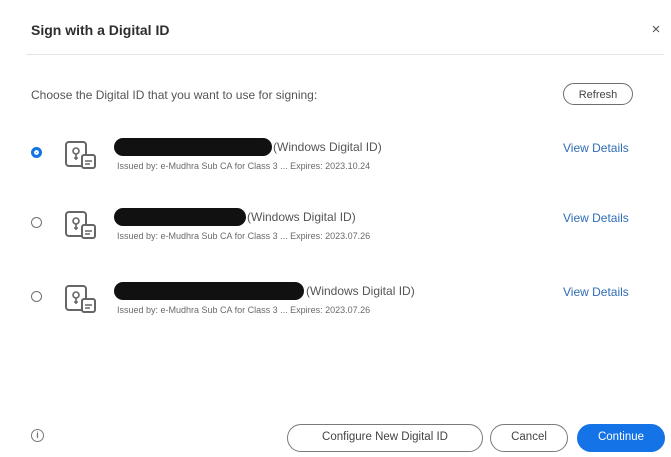 The width and height of the screenshot is (671, 457). Describe the element at coordinates (100, 30) in the screenshot. I see `dialog-title: Sign with a Digital ID` at that location.